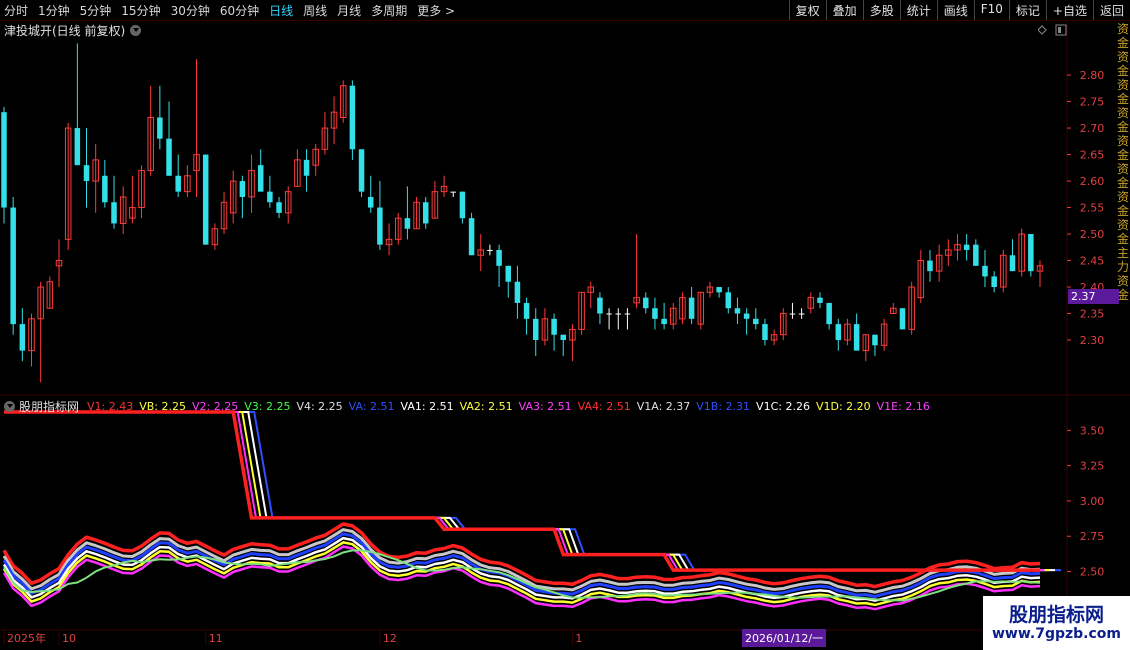 This screenshot has width=1130, height=650. What do you see at coordinates (1056, 615) in the screenshot?
I see `watermark-title: 股朋指标网` at bounding box center [1056, 615].